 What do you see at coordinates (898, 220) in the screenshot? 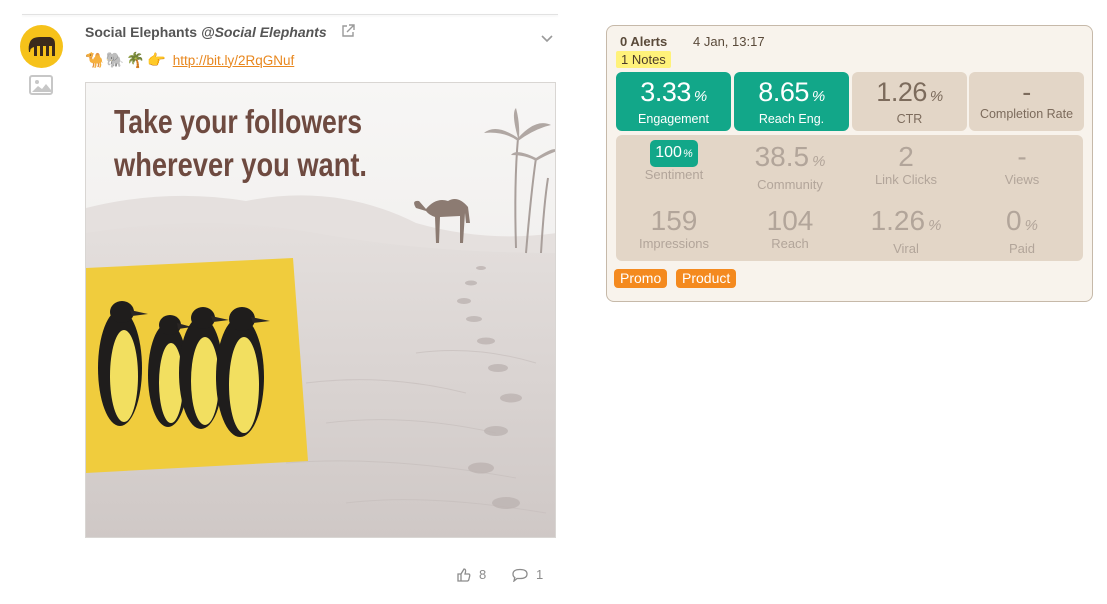
I see `viral-value: 1.26` at bounding box center [898, 220].